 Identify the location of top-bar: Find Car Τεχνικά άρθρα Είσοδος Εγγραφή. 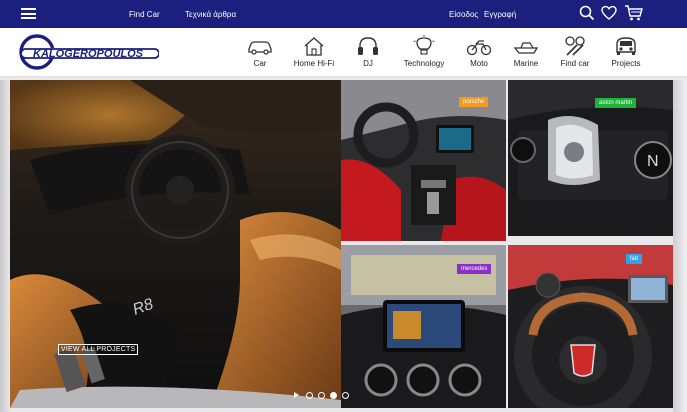
(343, 14).